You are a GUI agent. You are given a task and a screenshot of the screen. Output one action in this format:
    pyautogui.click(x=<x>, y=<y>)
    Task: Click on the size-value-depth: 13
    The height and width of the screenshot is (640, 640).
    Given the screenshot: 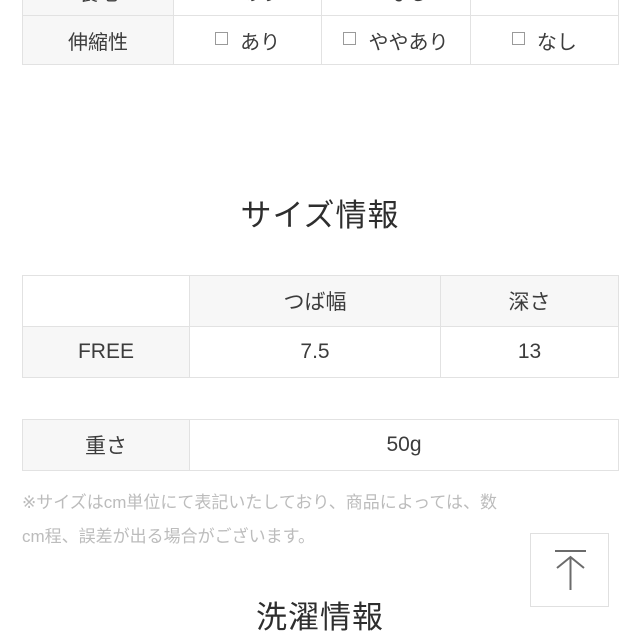 What is the action you would take?
    pyautogui.click(x=529, y=352)
    